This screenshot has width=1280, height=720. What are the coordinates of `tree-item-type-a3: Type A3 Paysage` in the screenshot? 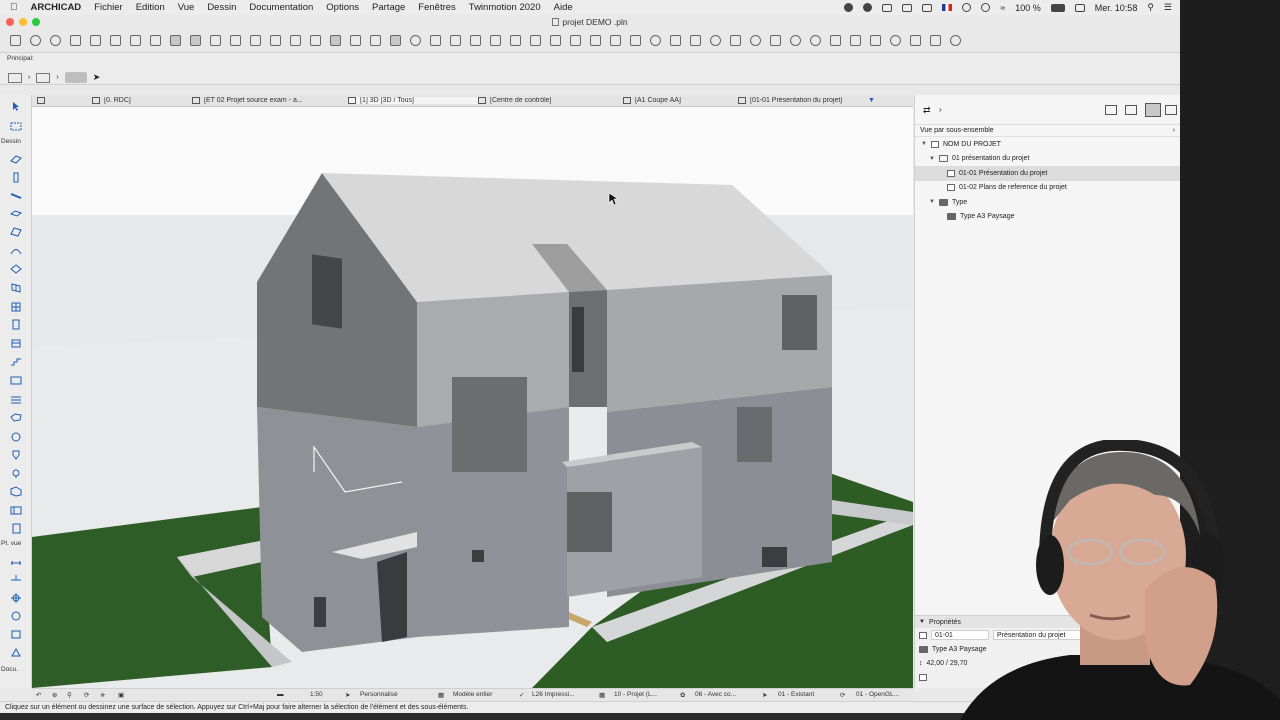 It's located at (1047, 217).